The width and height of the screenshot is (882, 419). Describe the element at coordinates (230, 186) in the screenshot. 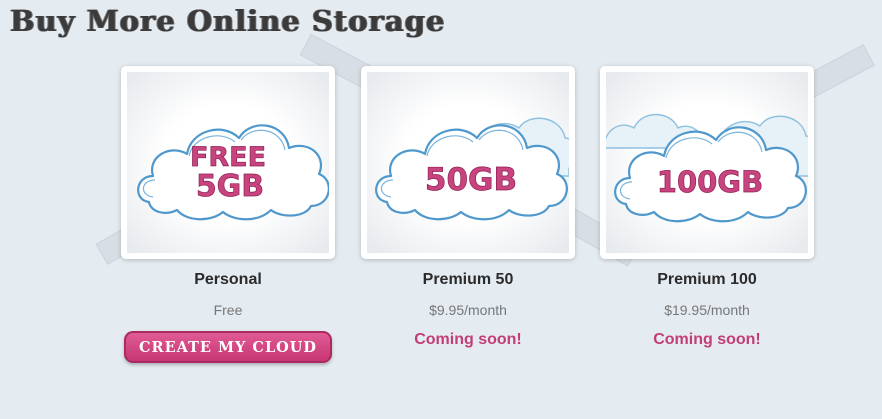

I see `plan-image-text: 5GB` at that location.